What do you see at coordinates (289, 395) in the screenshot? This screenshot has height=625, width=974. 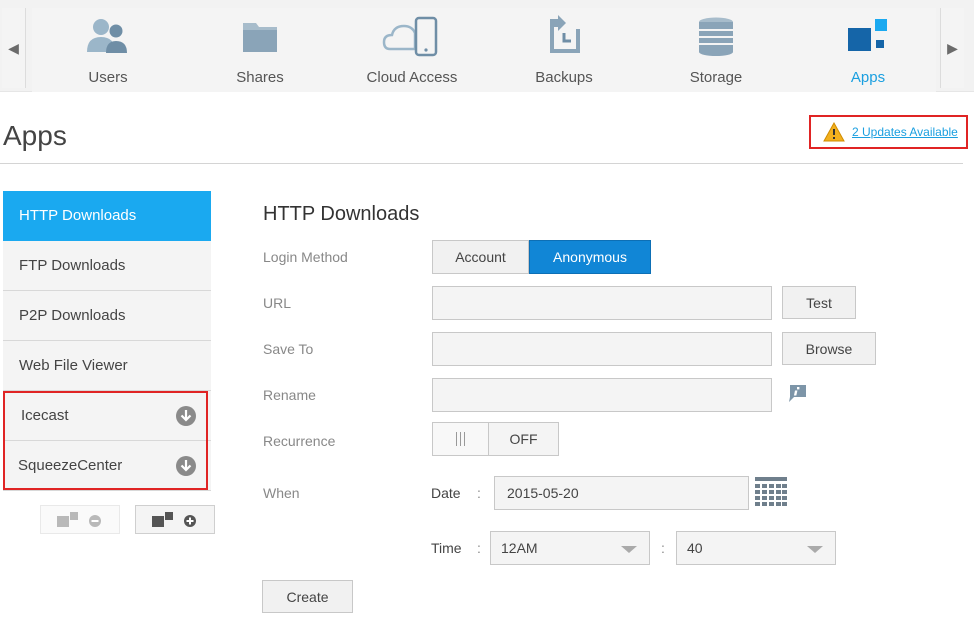 I see `rename-label: Rename` at bounding box center [289, 395].